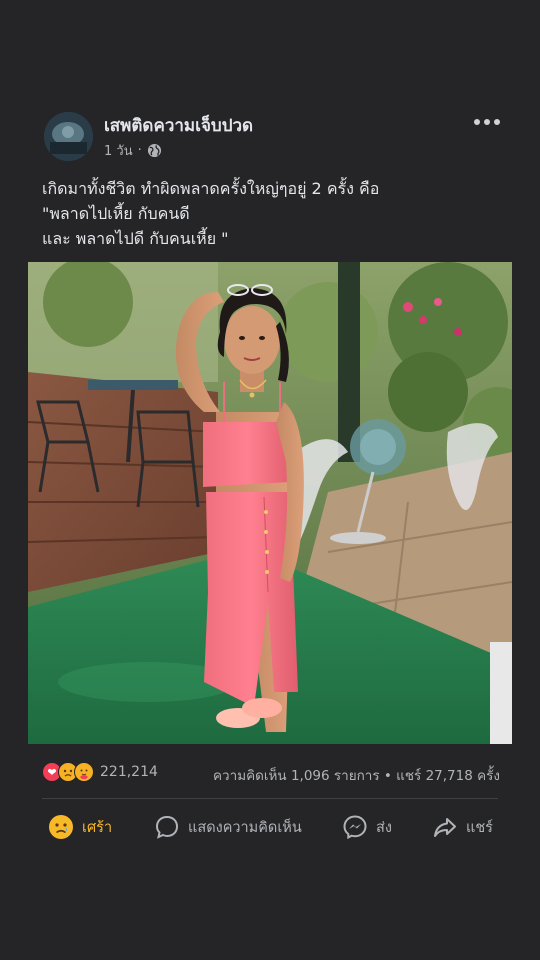 Image resolution: width=540 pixels, height=960 pixels. I want to click on globe-icon, so click(154, 150).